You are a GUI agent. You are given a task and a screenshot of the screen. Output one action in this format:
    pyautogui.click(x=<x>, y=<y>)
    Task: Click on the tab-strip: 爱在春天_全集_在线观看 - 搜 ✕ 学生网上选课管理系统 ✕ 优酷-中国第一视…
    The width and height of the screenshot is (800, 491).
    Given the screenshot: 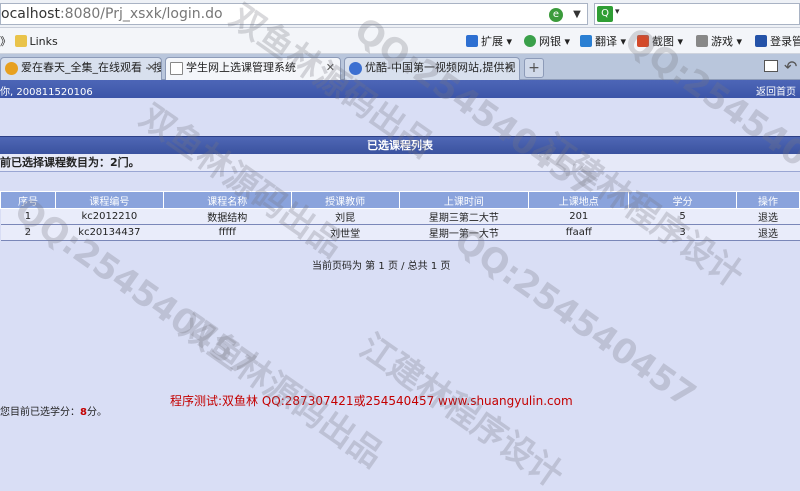 What is the action you would take?
    pyautogui.click(x=400, y=67)
    